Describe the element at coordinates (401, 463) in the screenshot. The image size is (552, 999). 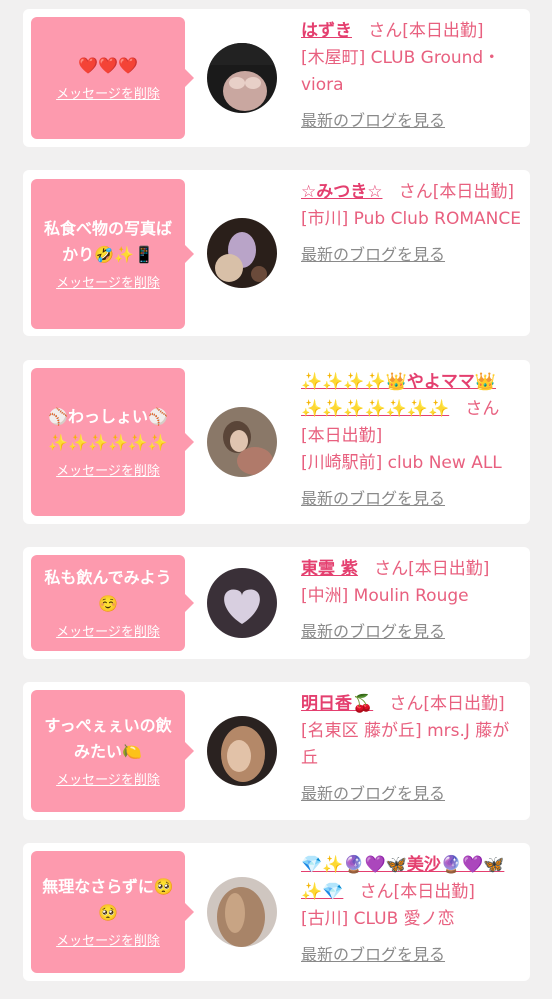
I see `shop-name: [川崎駅前] club New ALL` at that location.